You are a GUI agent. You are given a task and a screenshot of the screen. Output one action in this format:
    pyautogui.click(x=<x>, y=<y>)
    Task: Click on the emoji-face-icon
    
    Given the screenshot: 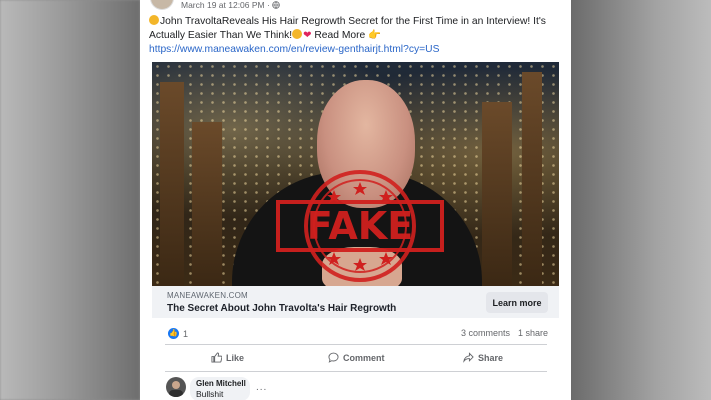 What is the action you would take?
    pyautogui.click(x=154, y=20)
    